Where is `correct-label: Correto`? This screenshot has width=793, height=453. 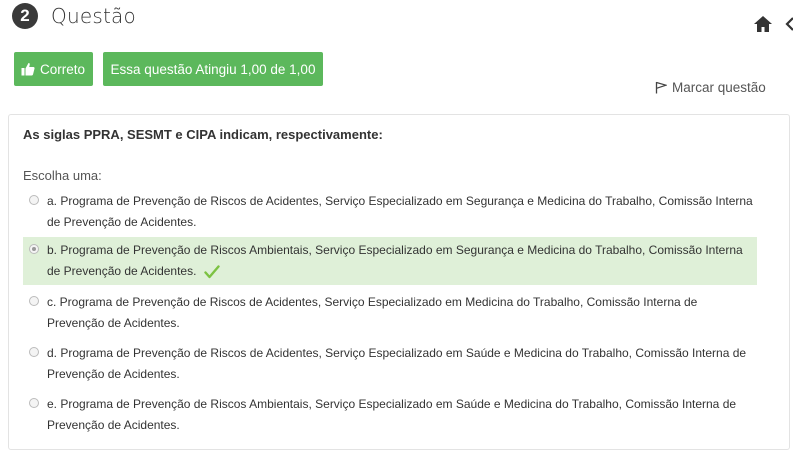 correct-label: Correto is located at coordinates (63, 69).